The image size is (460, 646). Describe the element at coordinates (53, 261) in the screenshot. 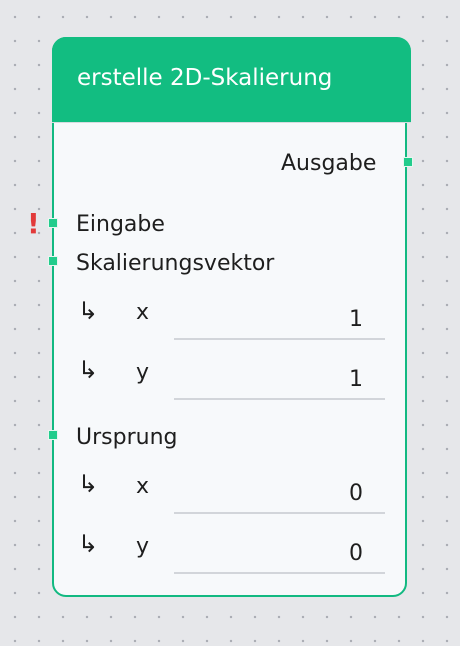

I see `scale-vector-port` at that location.